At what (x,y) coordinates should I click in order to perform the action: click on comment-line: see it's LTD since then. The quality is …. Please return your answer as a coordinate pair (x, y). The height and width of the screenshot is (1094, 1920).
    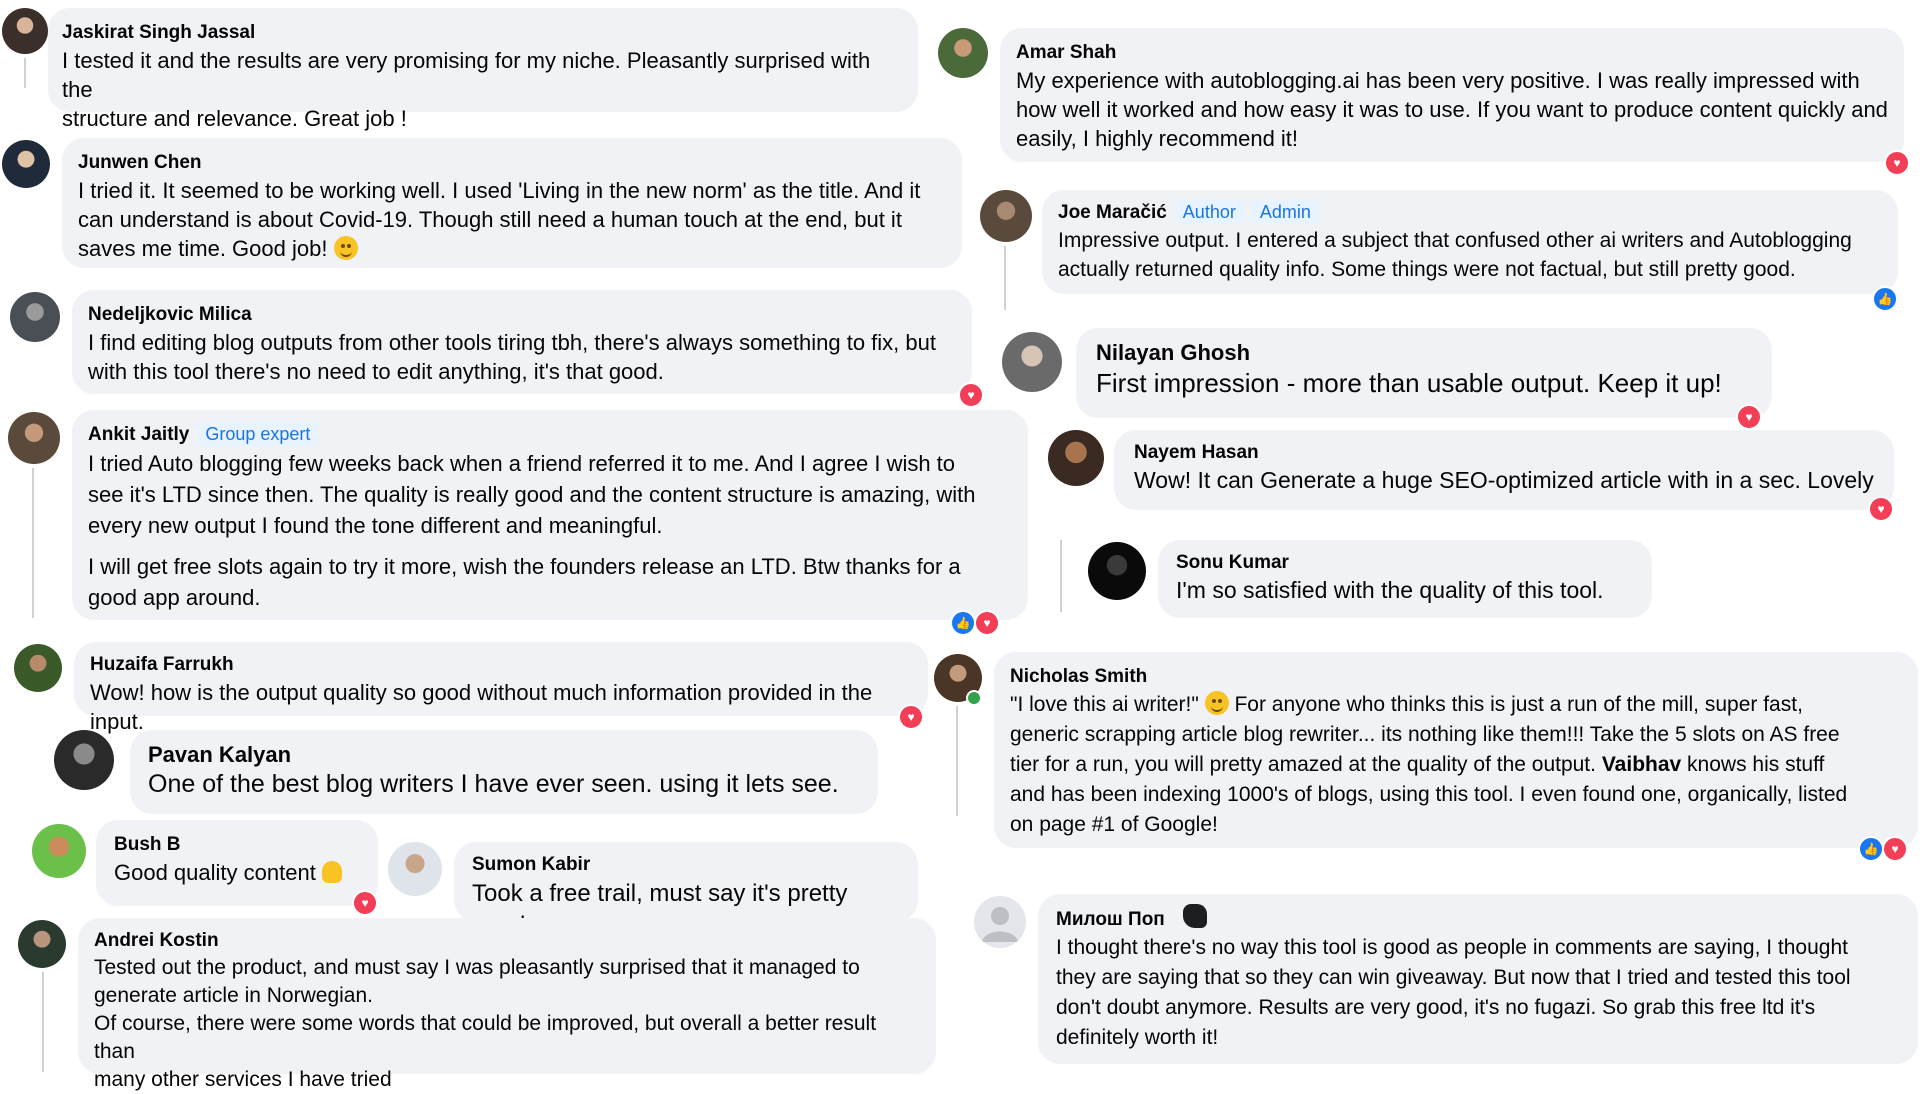
    Looking at the image, I should click on (532, 494).